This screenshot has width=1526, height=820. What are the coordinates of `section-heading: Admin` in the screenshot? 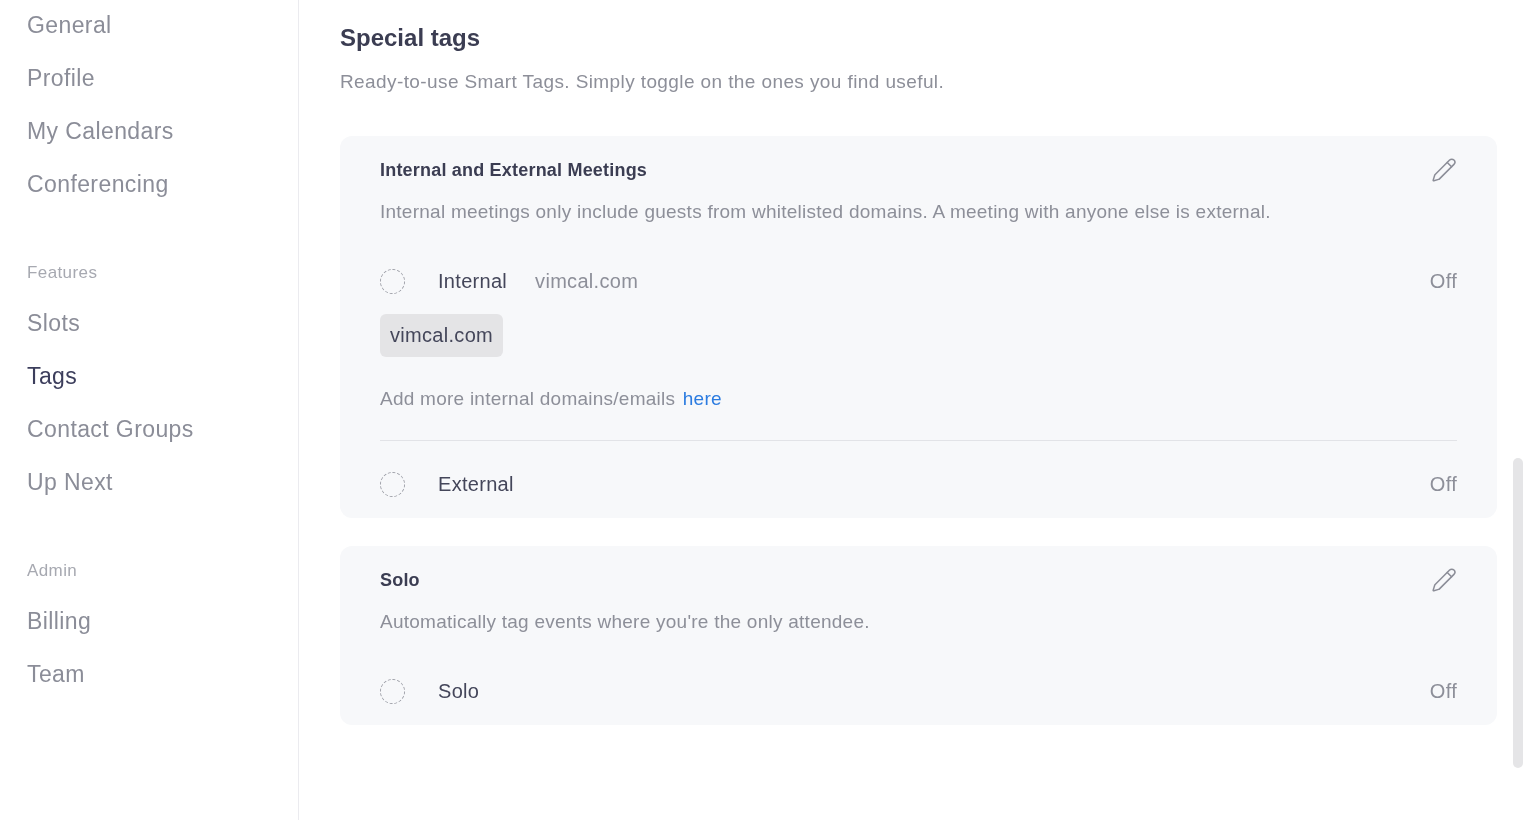 It's located at (52, 571).